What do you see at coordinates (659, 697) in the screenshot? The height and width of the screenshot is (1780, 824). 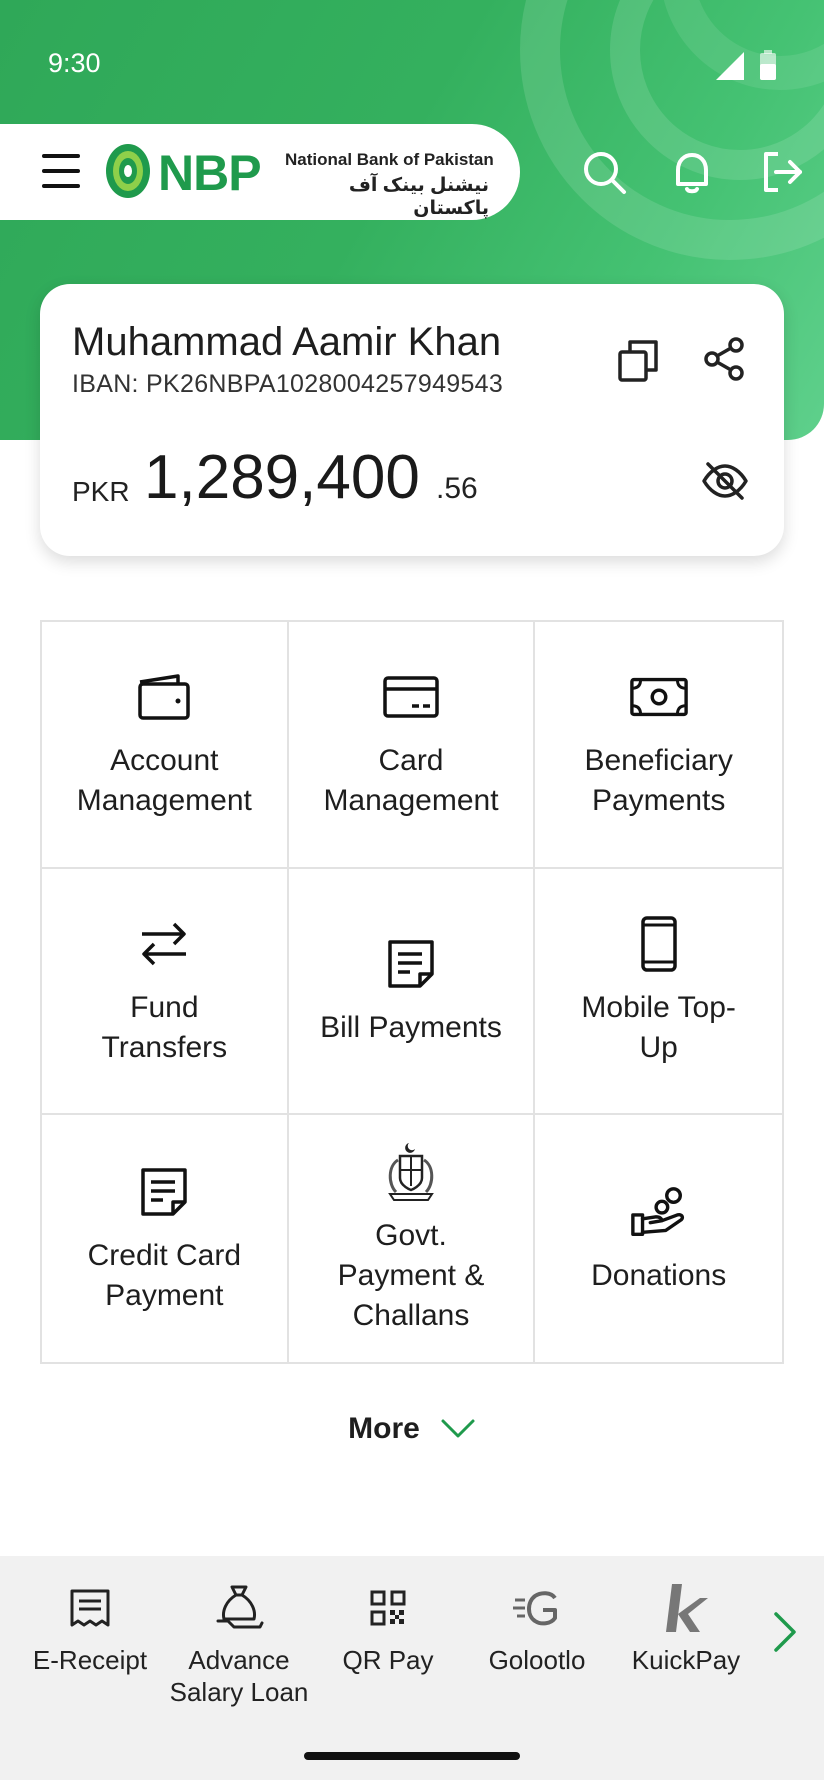 I see `banknote-icon` at bounding box center [659, 697].